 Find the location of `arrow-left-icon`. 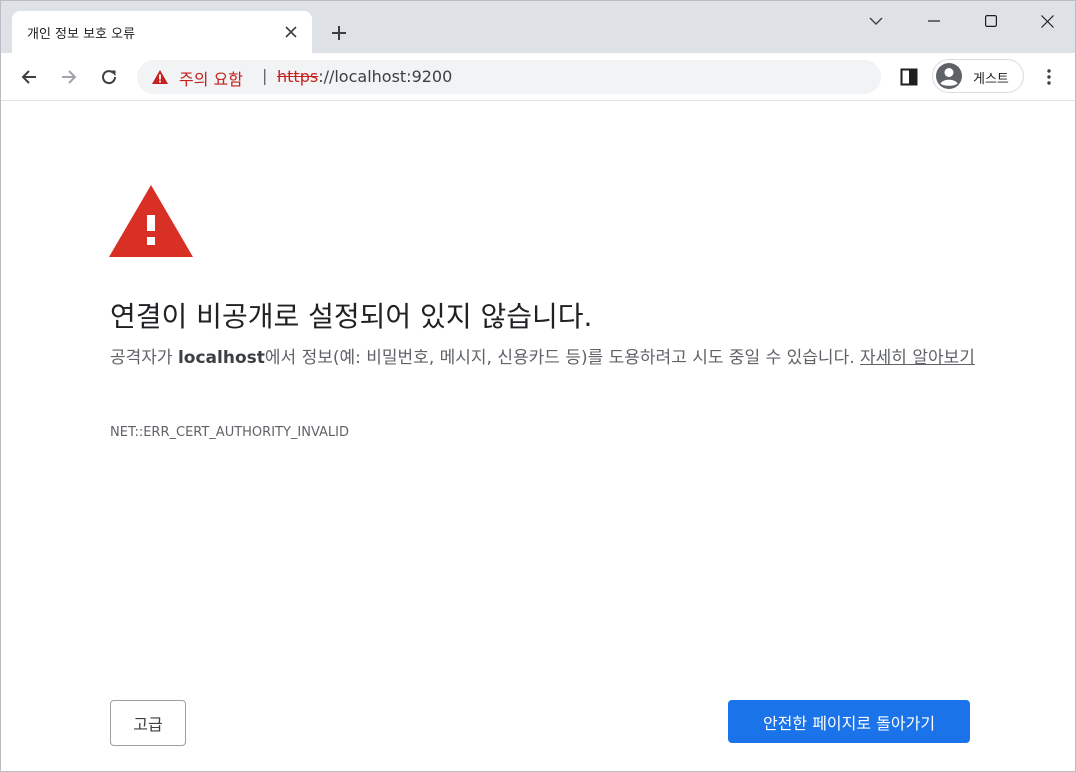

arrow-left-icon is located at coordinates (28, 77).